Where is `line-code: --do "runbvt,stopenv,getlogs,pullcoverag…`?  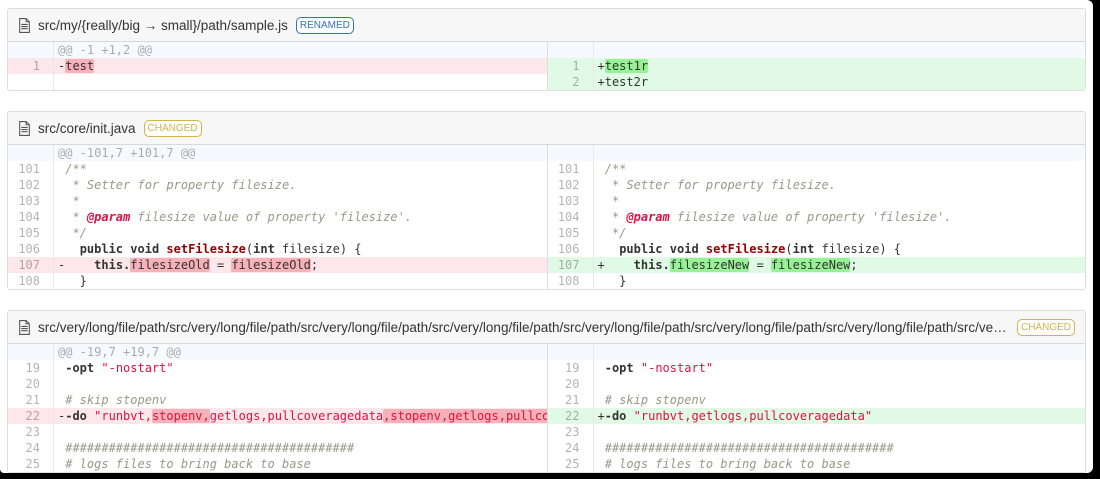 line-code: --do "runbvt,stopenv,getlogs,pullcoverag… is located at coordinates (300, 416).